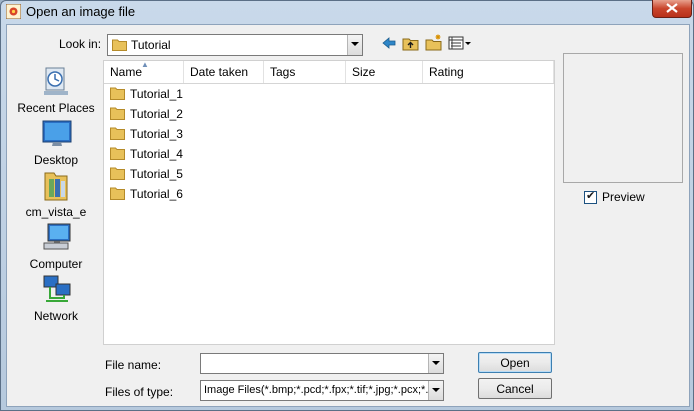  Describe the element at coordinates (81, 11) in the screenshot. I see `window-title: Open an image file` at that location.